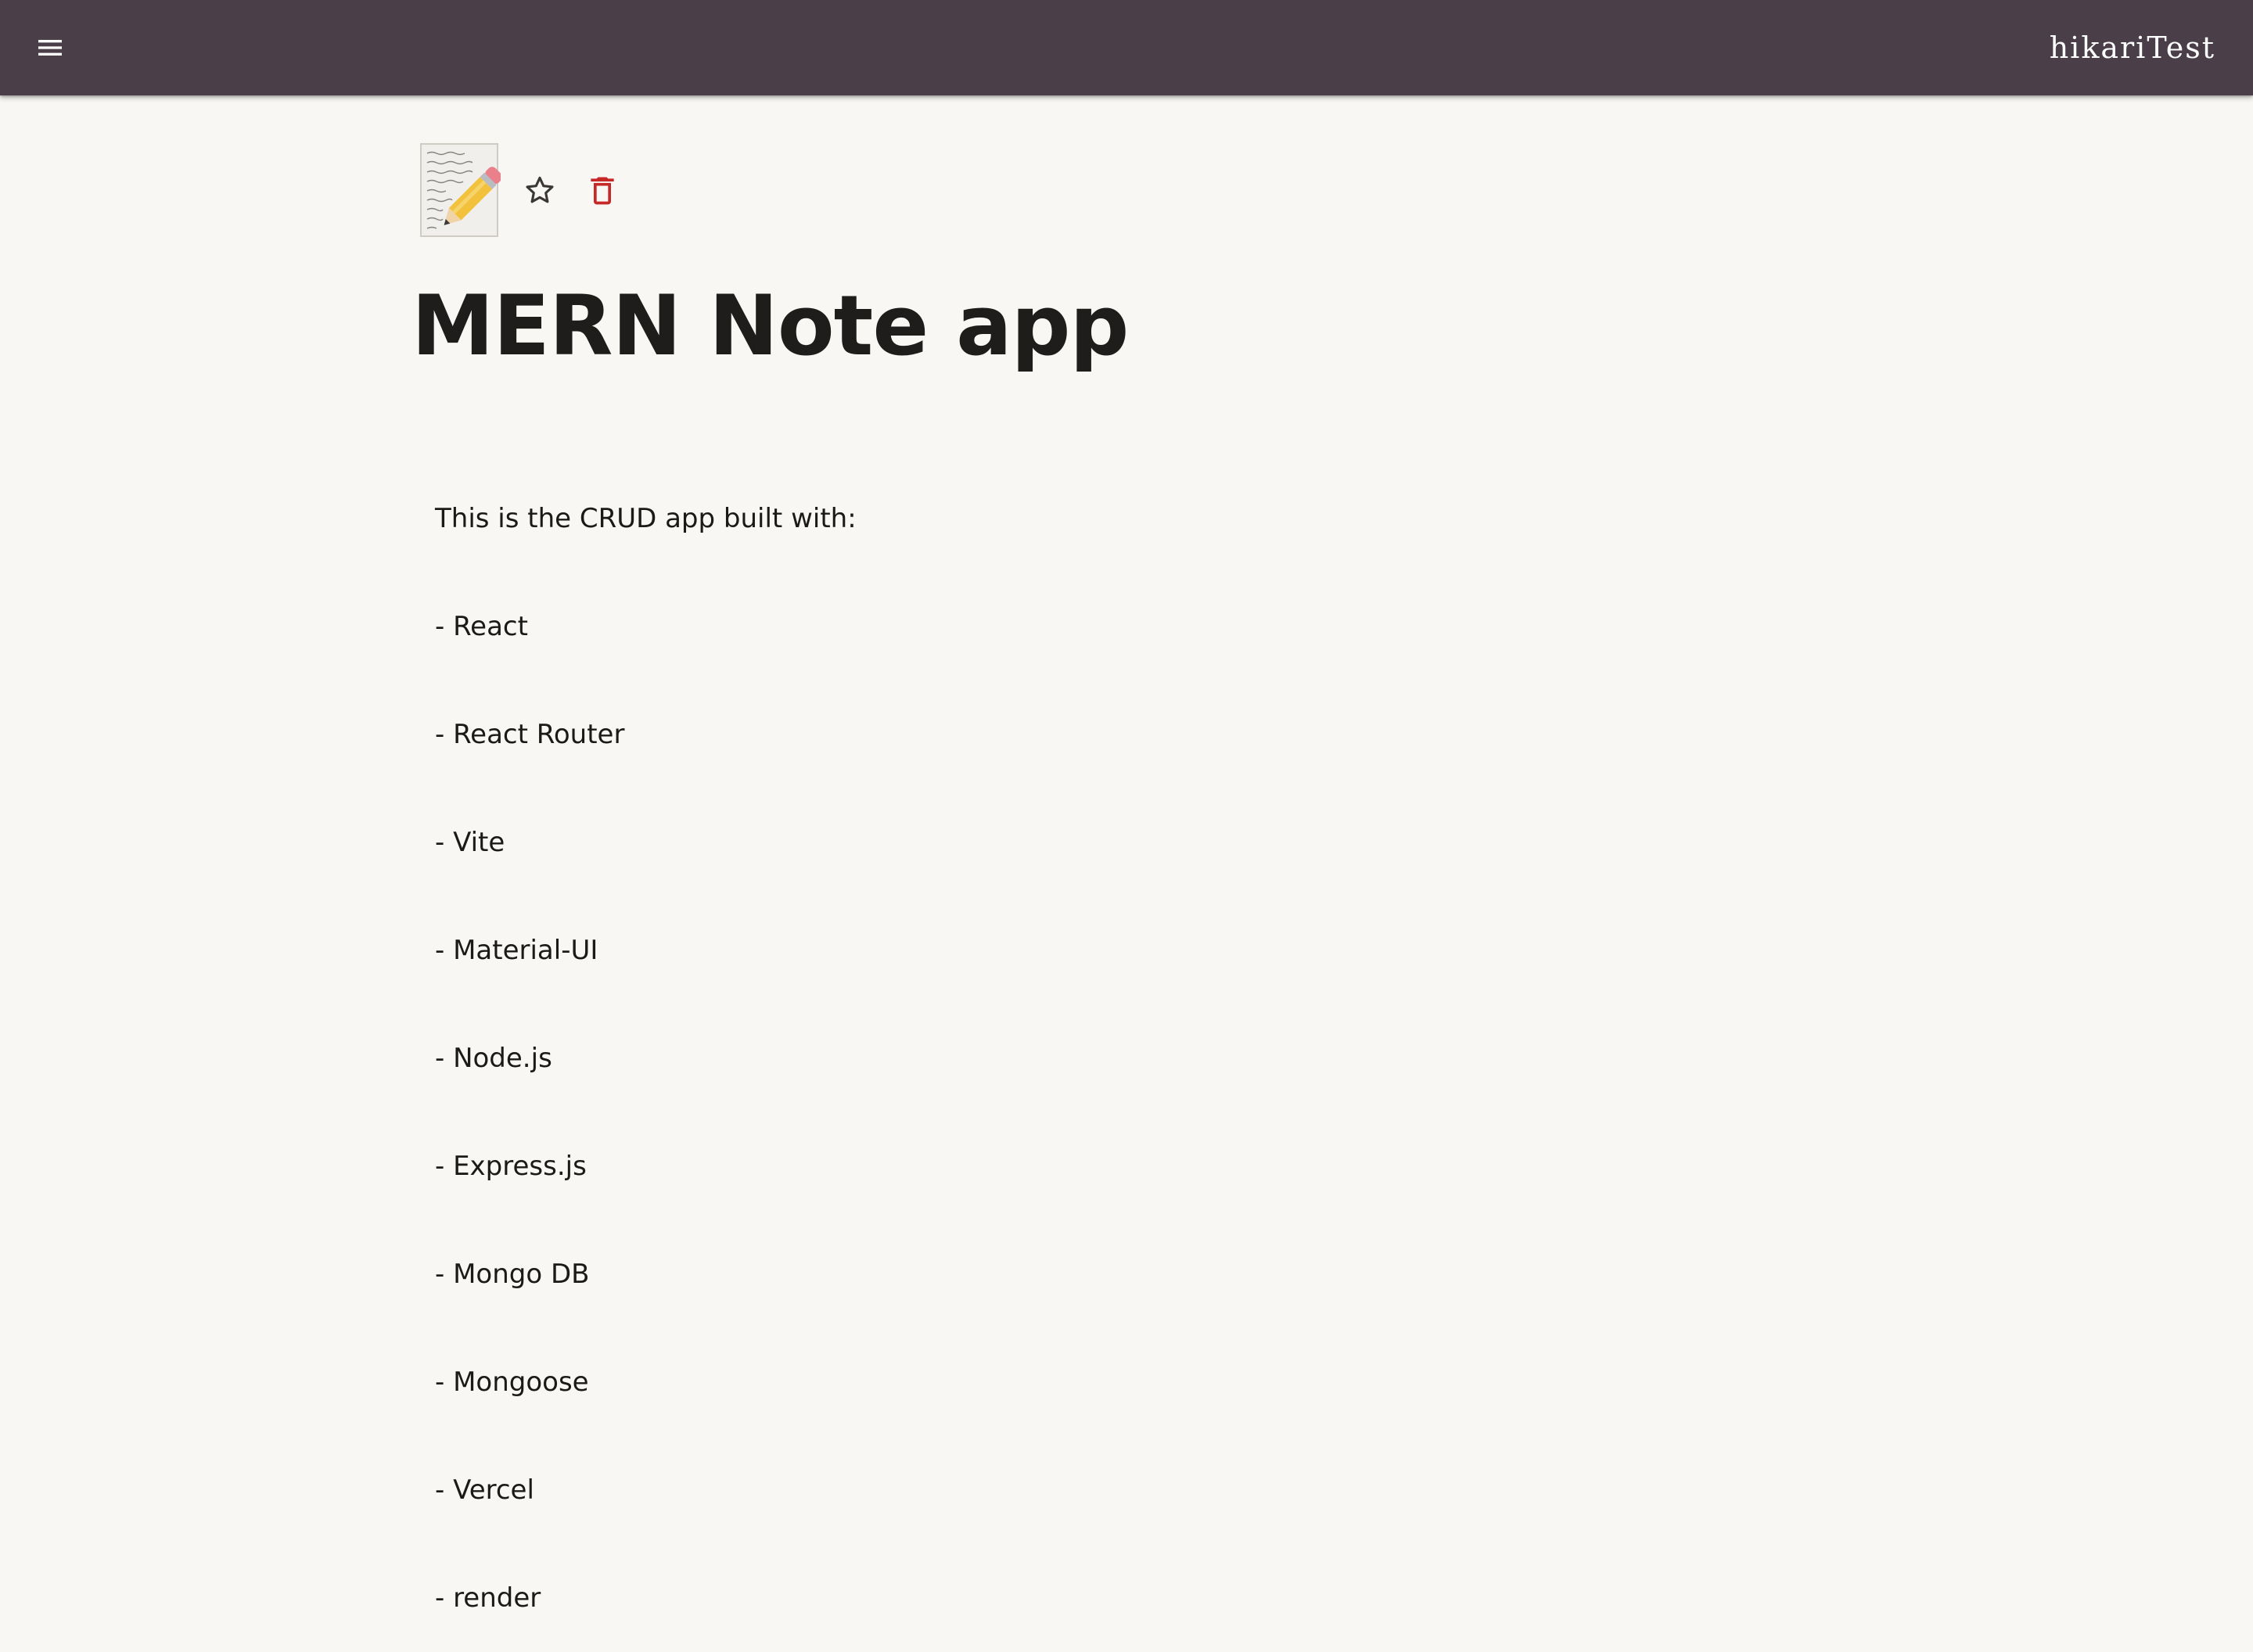  Describe the element at coordinates (481, 626) in the screenshot. I see `note-body-line: - React` at that location.